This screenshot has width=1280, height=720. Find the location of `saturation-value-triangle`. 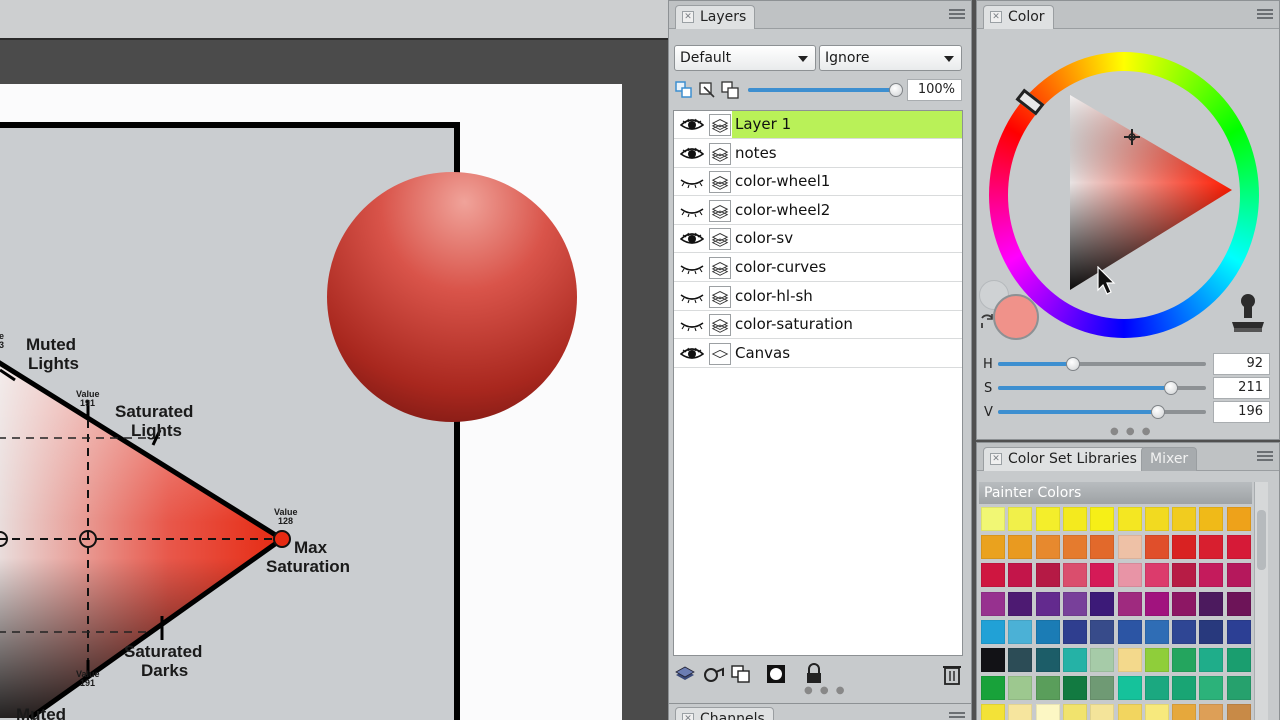

saturation-value-triangle is located at coordinates (1150, 195).